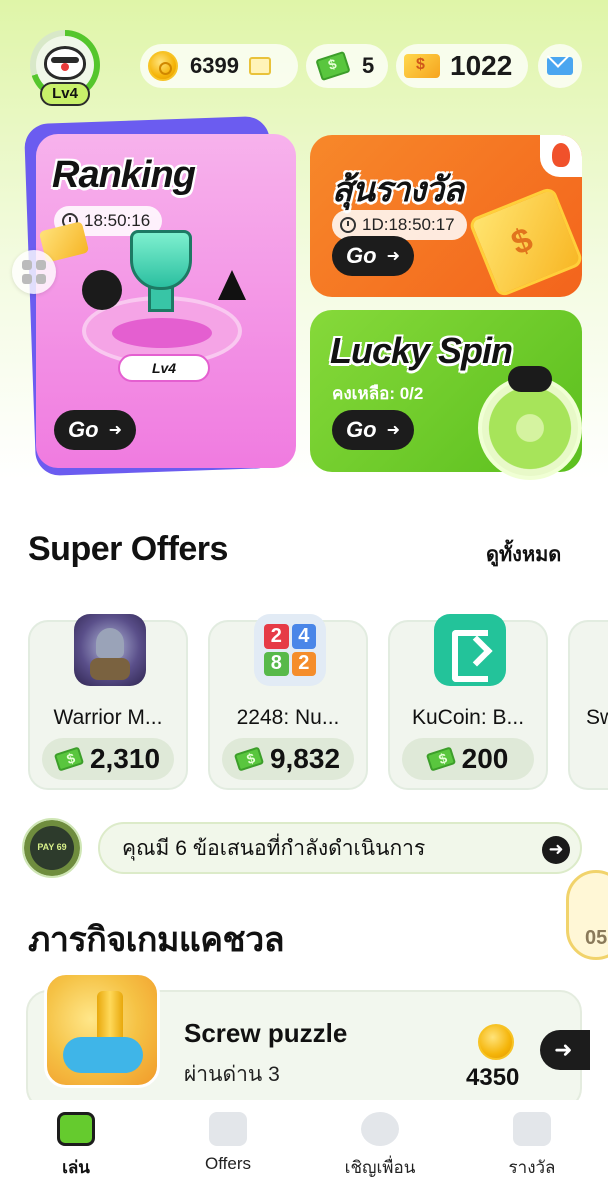  I want to click on wheel-mascot-icon, so click(530, 379).